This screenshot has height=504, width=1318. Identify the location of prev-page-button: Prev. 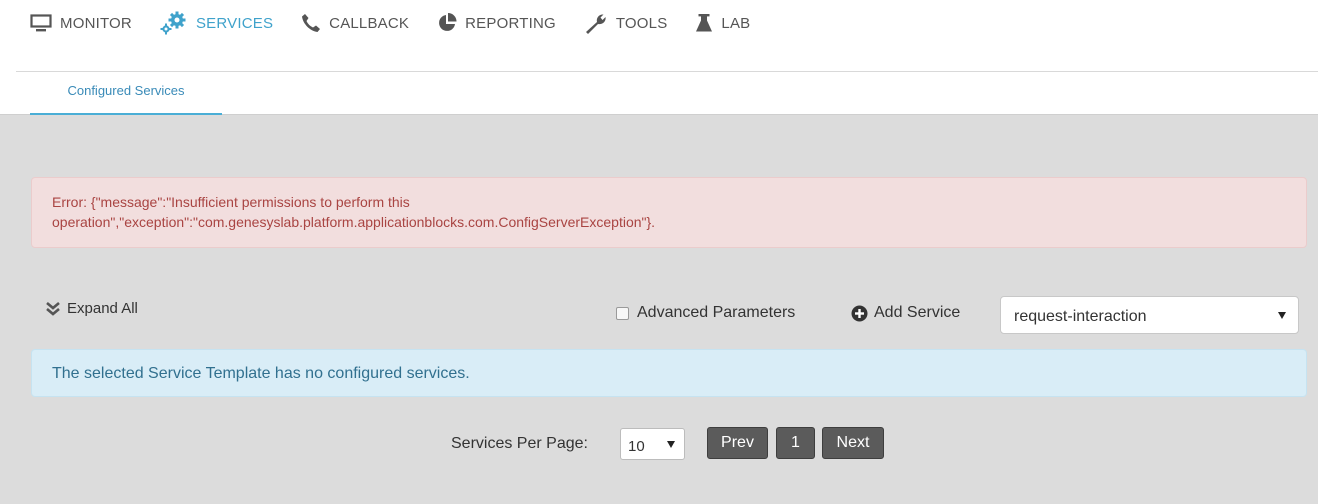
(737, 443).